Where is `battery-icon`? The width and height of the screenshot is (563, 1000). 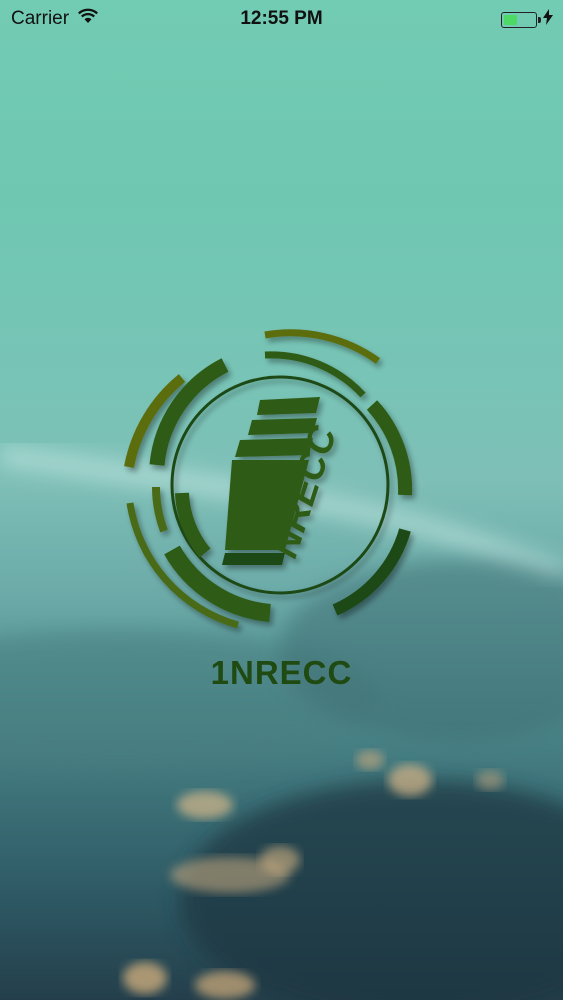
battery-icon is located at coordinates (521, 20).